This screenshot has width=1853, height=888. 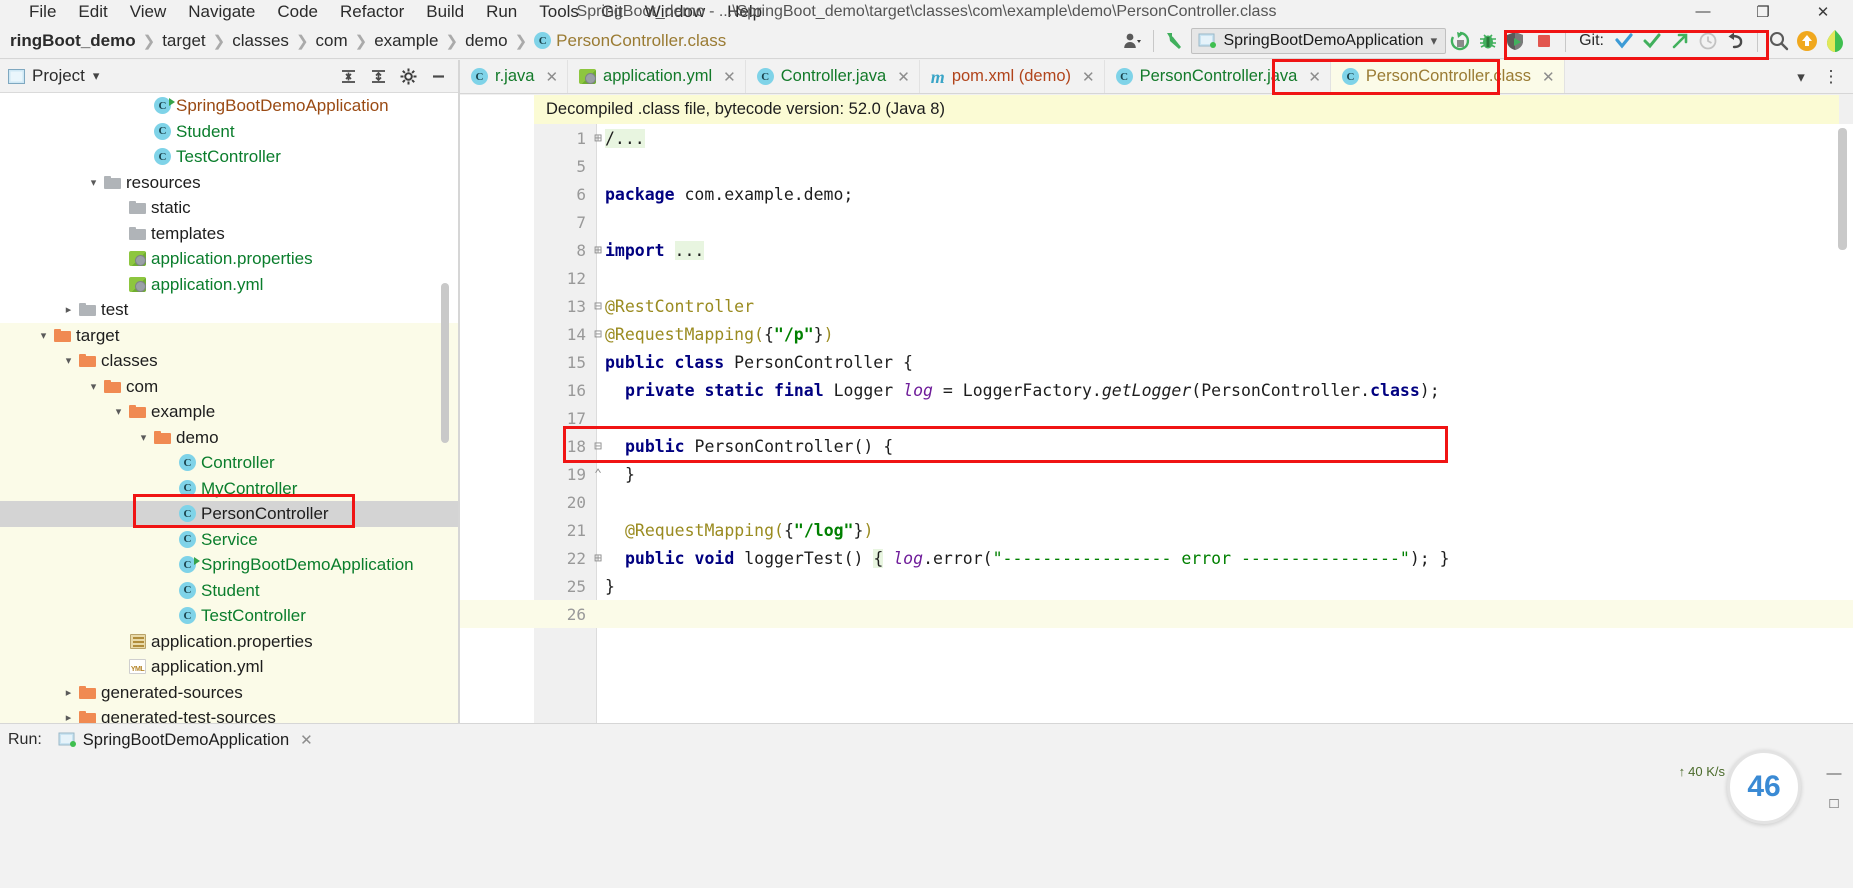 I want to click on code-line-17: 17, so click(x=1156, y=418).